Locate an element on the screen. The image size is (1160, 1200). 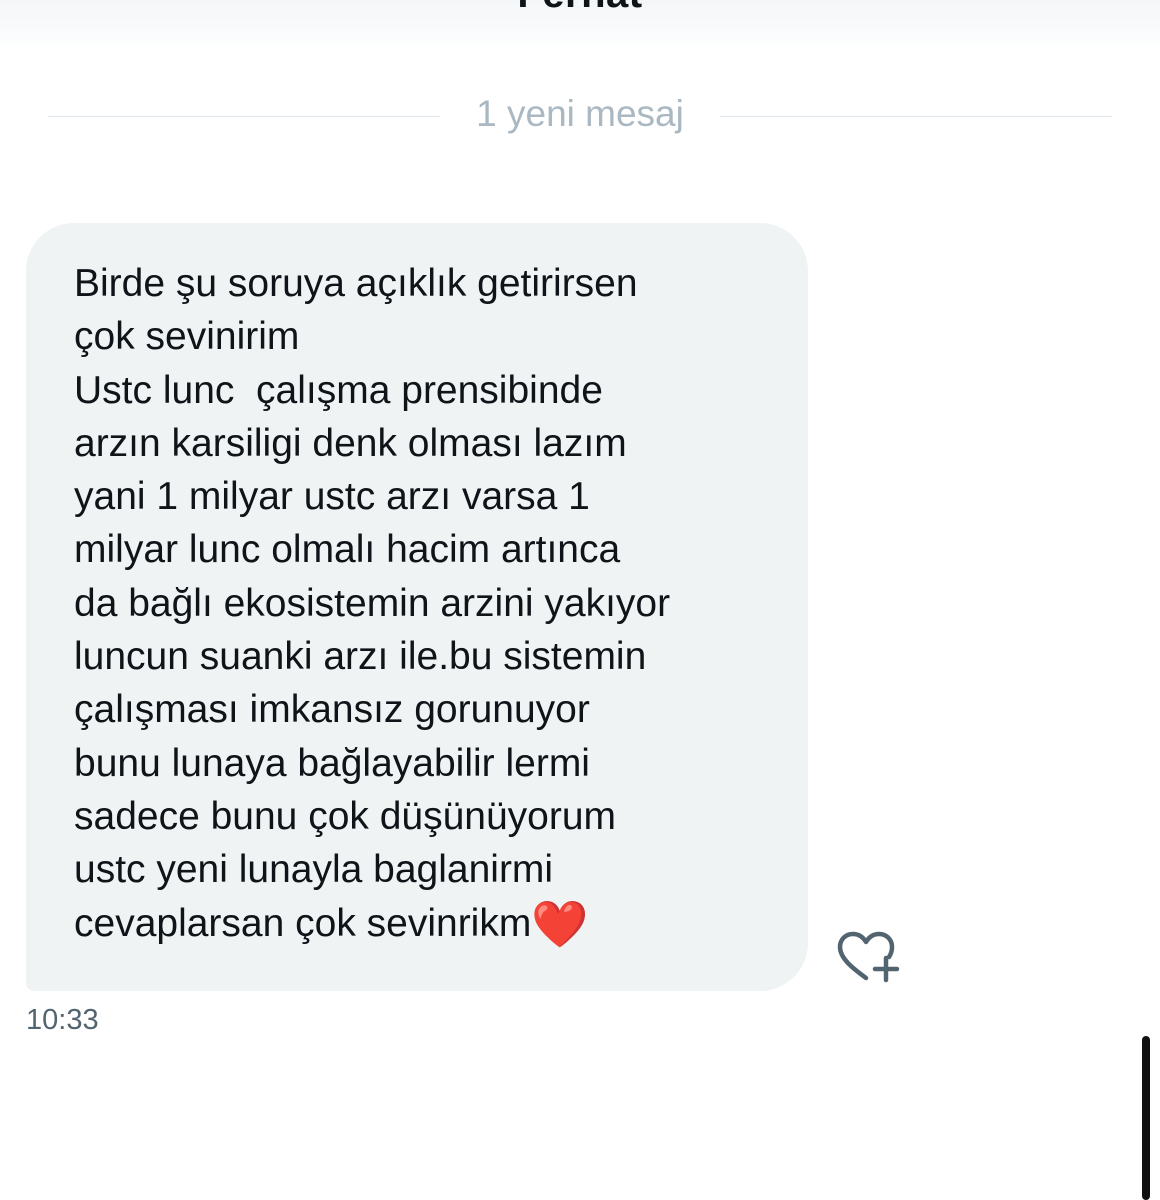
message-line: Birde şu soruya açıklık getirirsen is located at coordinates (356, 283).